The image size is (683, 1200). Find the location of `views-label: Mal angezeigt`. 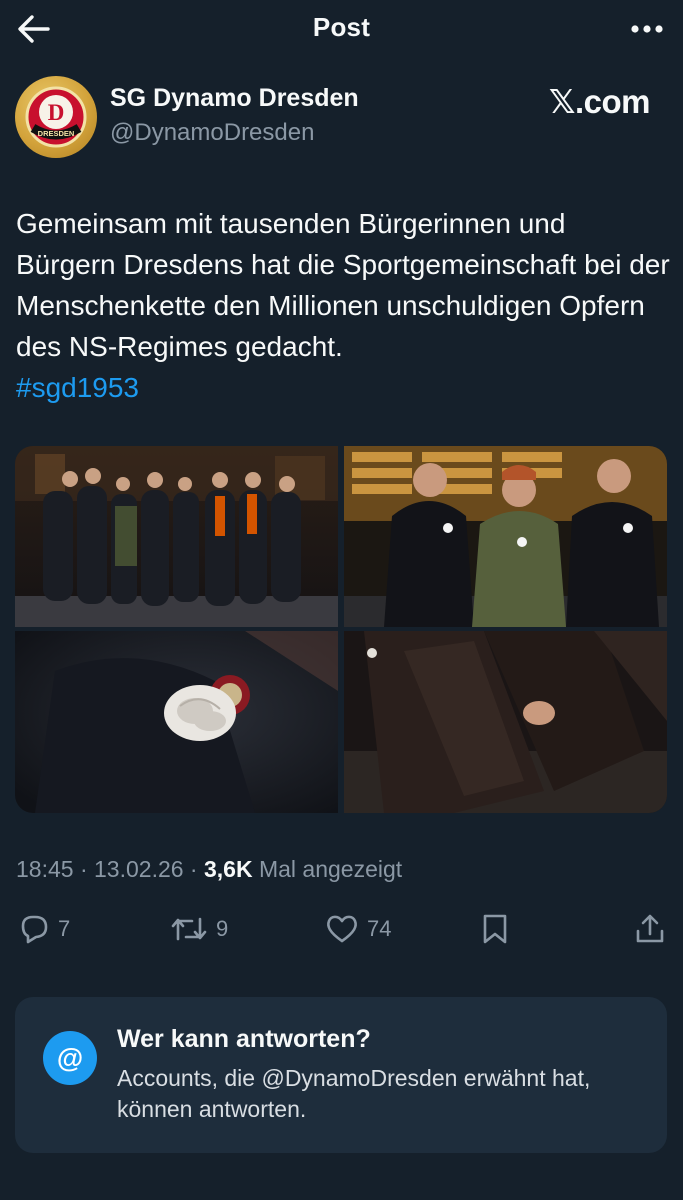

views-label: Mal angezeigt is located at coordinates (327, 869).